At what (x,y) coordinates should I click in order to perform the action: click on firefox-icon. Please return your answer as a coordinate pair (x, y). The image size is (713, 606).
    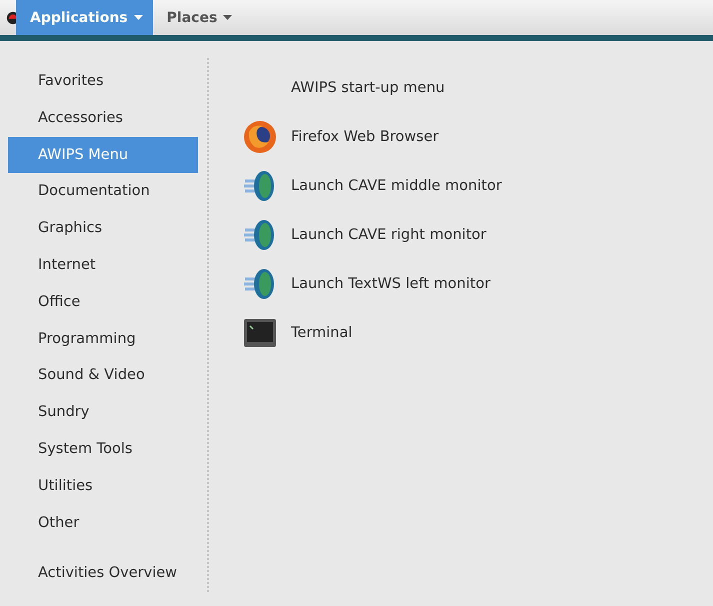
    Looking at the image, I should click on (260, 137).